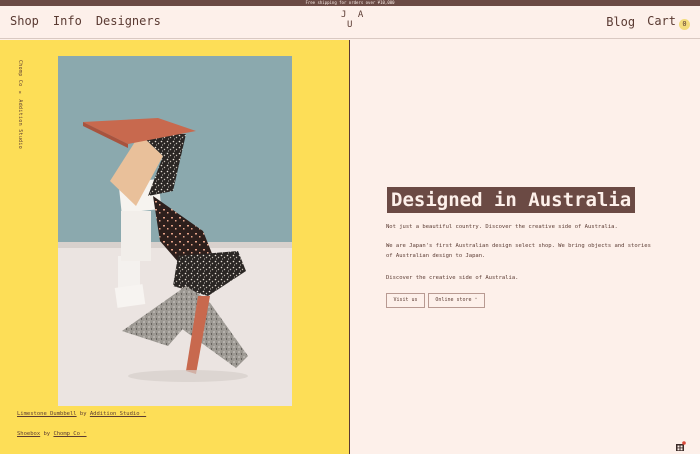 The height and width of the screenshot is (454, 700). Describe the element at coordinates (620, 22) in the screenshot. I see `nav-blog: Blog` at that location.